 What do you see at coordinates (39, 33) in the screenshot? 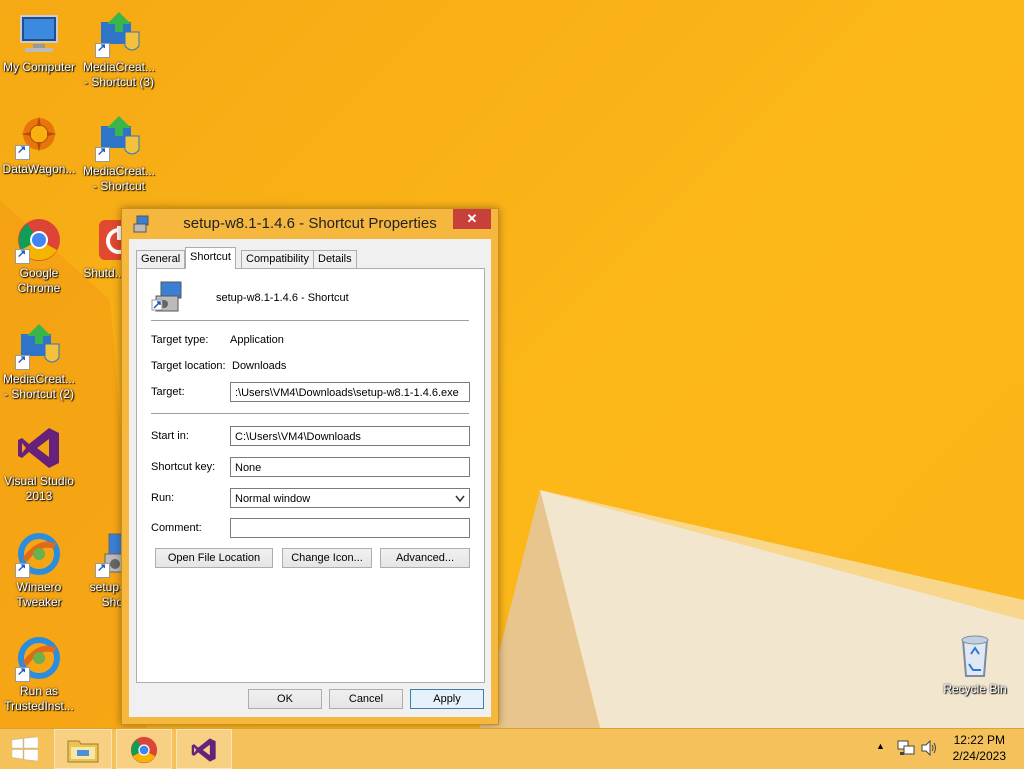
I see `computer-icon` at bounding box center [39, 33].